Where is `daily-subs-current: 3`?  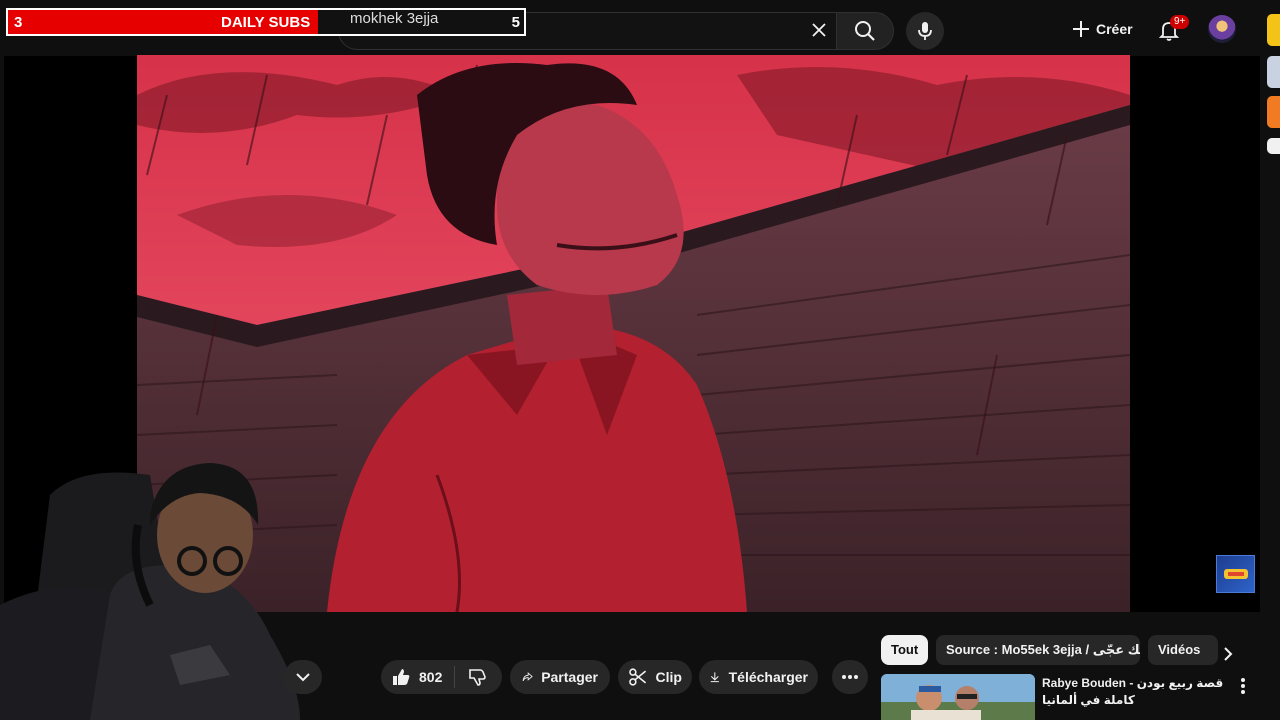 daily-subs-current: 3 is located at coordinates (18, 22).